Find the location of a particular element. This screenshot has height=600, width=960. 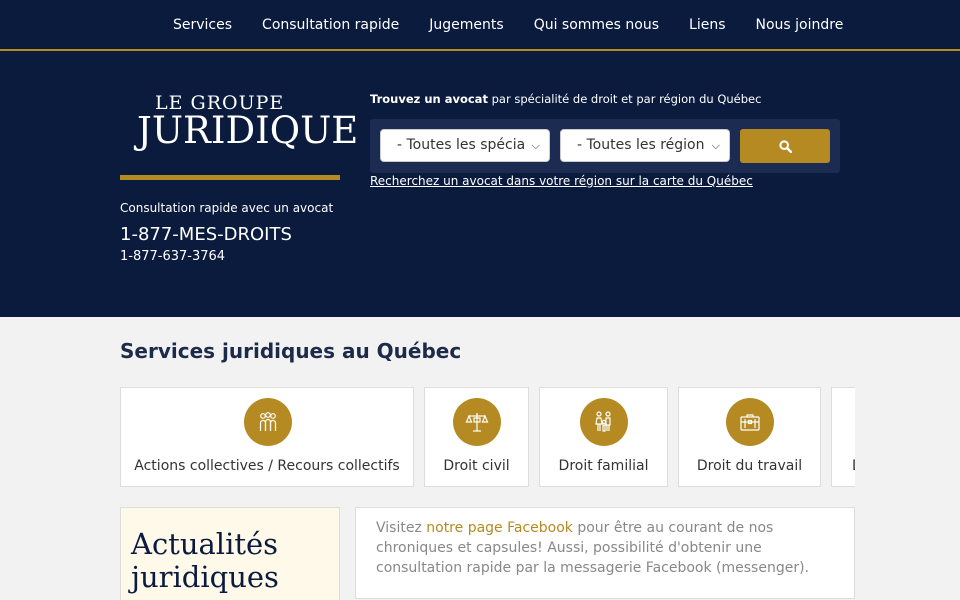

logo-divider is located at coordinates (230, 177).